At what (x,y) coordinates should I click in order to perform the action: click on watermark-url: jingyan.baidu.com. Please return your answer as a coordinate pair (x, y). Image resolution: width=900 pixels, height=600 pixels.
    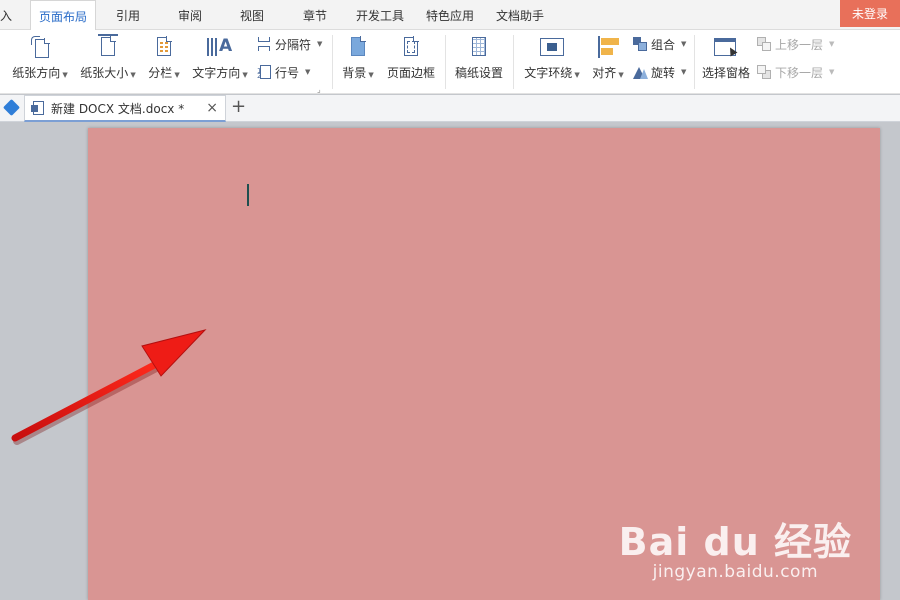
    Looking at the image, I should click on (735, 572).